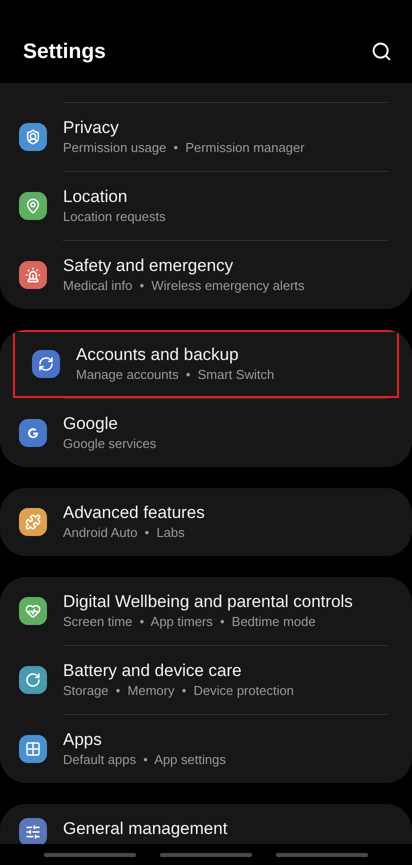 The width and height of the screenshot is (412, 865). Describe the element at coordinates (175, 375) in the screenshot. I see `item-subtitle: Manage accounts • Smart Switch` at that location.